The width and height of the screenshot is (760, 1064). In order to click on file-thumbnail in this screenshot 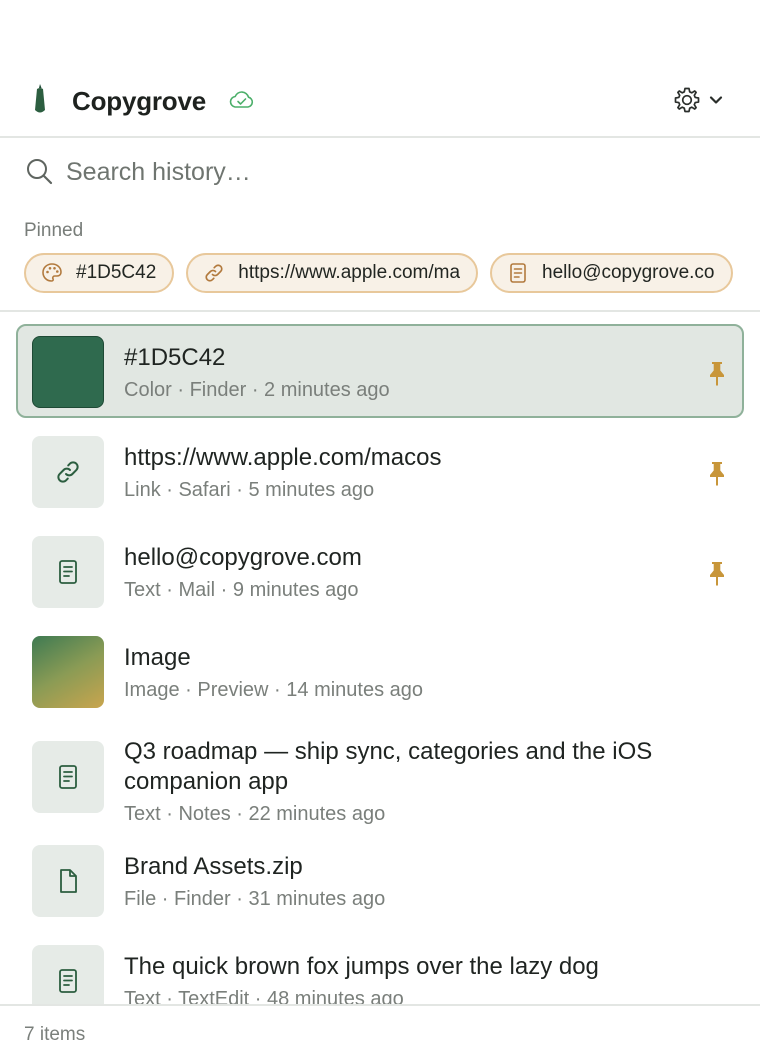, I will do `click(68, 881)`.